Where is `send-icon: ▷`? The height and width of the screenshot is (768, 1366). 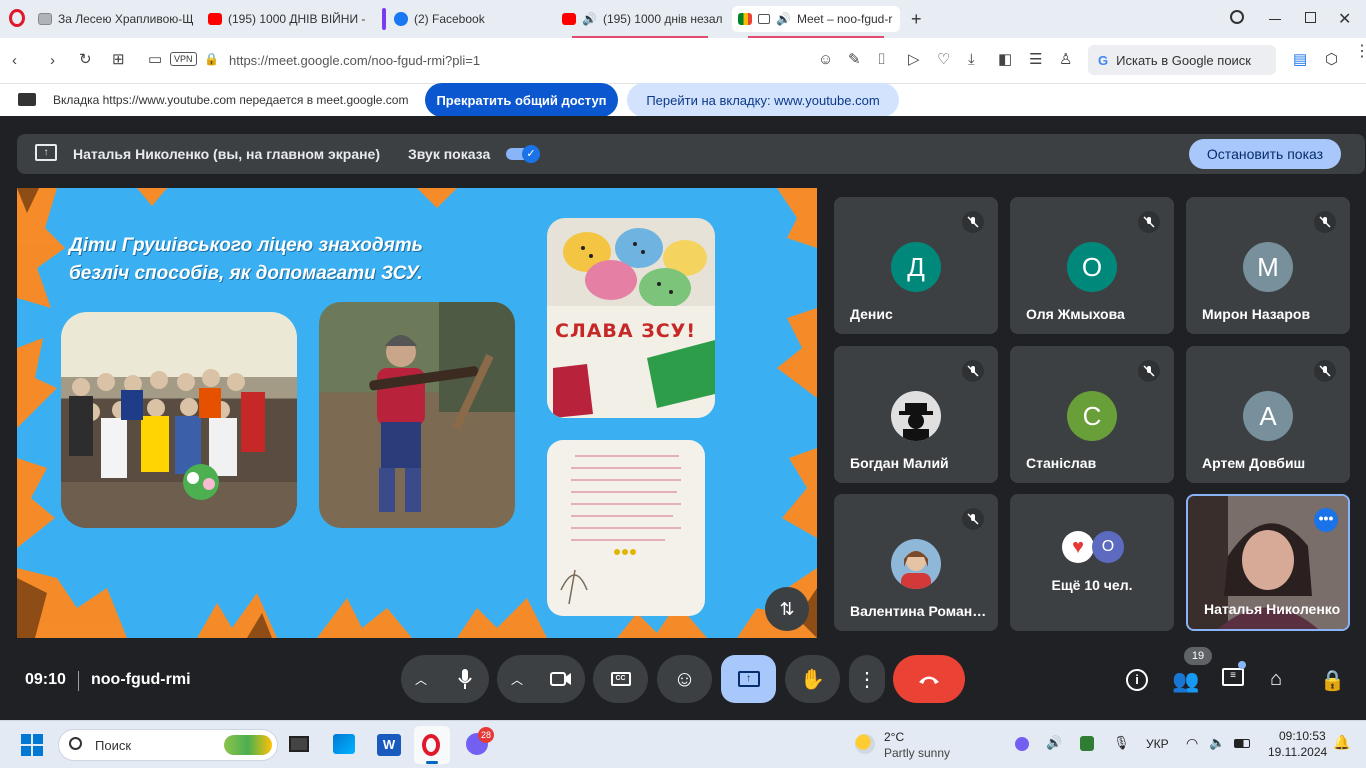
send-icon: ▷ is located at coordinates (914, 60).